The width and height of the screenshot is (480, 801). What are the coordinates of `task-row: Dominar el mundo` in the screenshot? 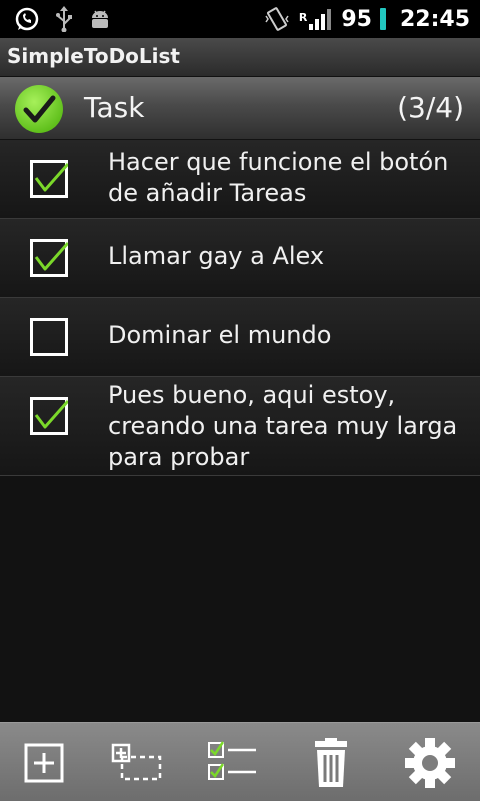 It's located at (240, 337).